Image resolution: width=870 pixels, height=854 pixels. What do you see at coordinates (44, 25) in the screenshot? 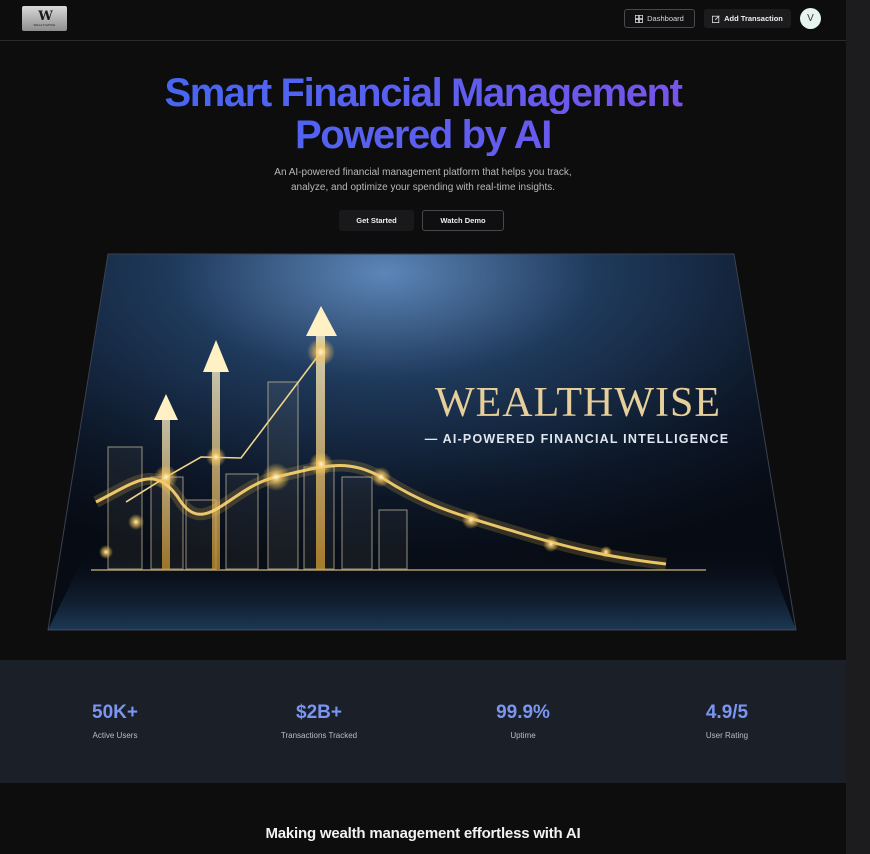
I see `logo-wordmark: WEALTHWISE` at bounding box center [44, 25].